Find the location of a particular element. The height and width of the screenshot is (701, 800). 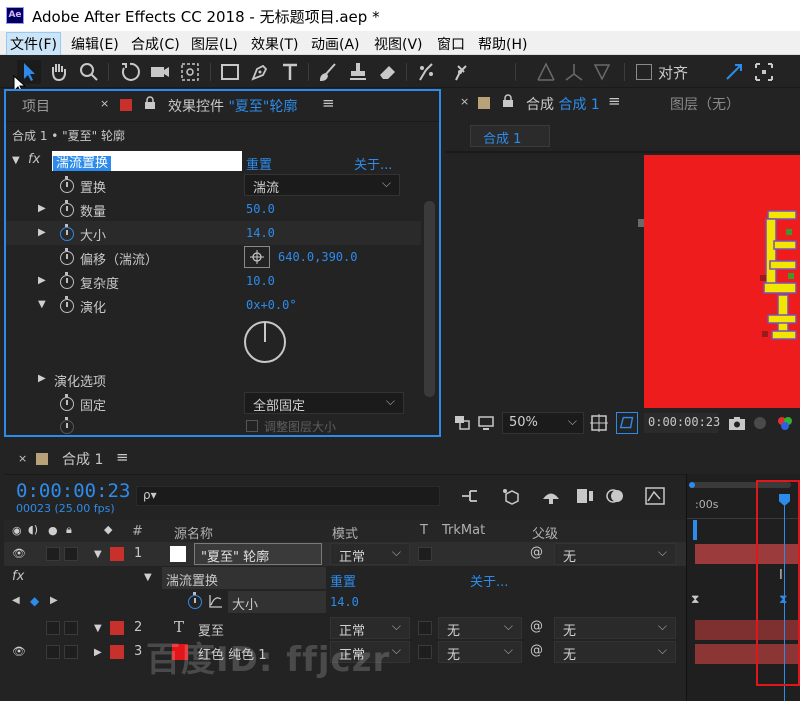

snap-grid-icon is located at coordinates (764, 72).